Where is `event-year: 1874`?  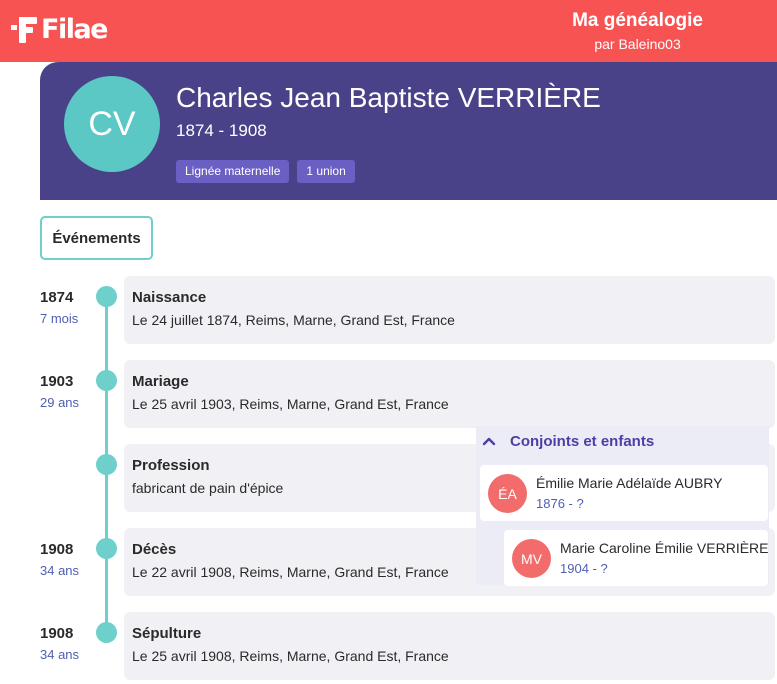 event-year: 1874 is located at coordinates (57, 297).